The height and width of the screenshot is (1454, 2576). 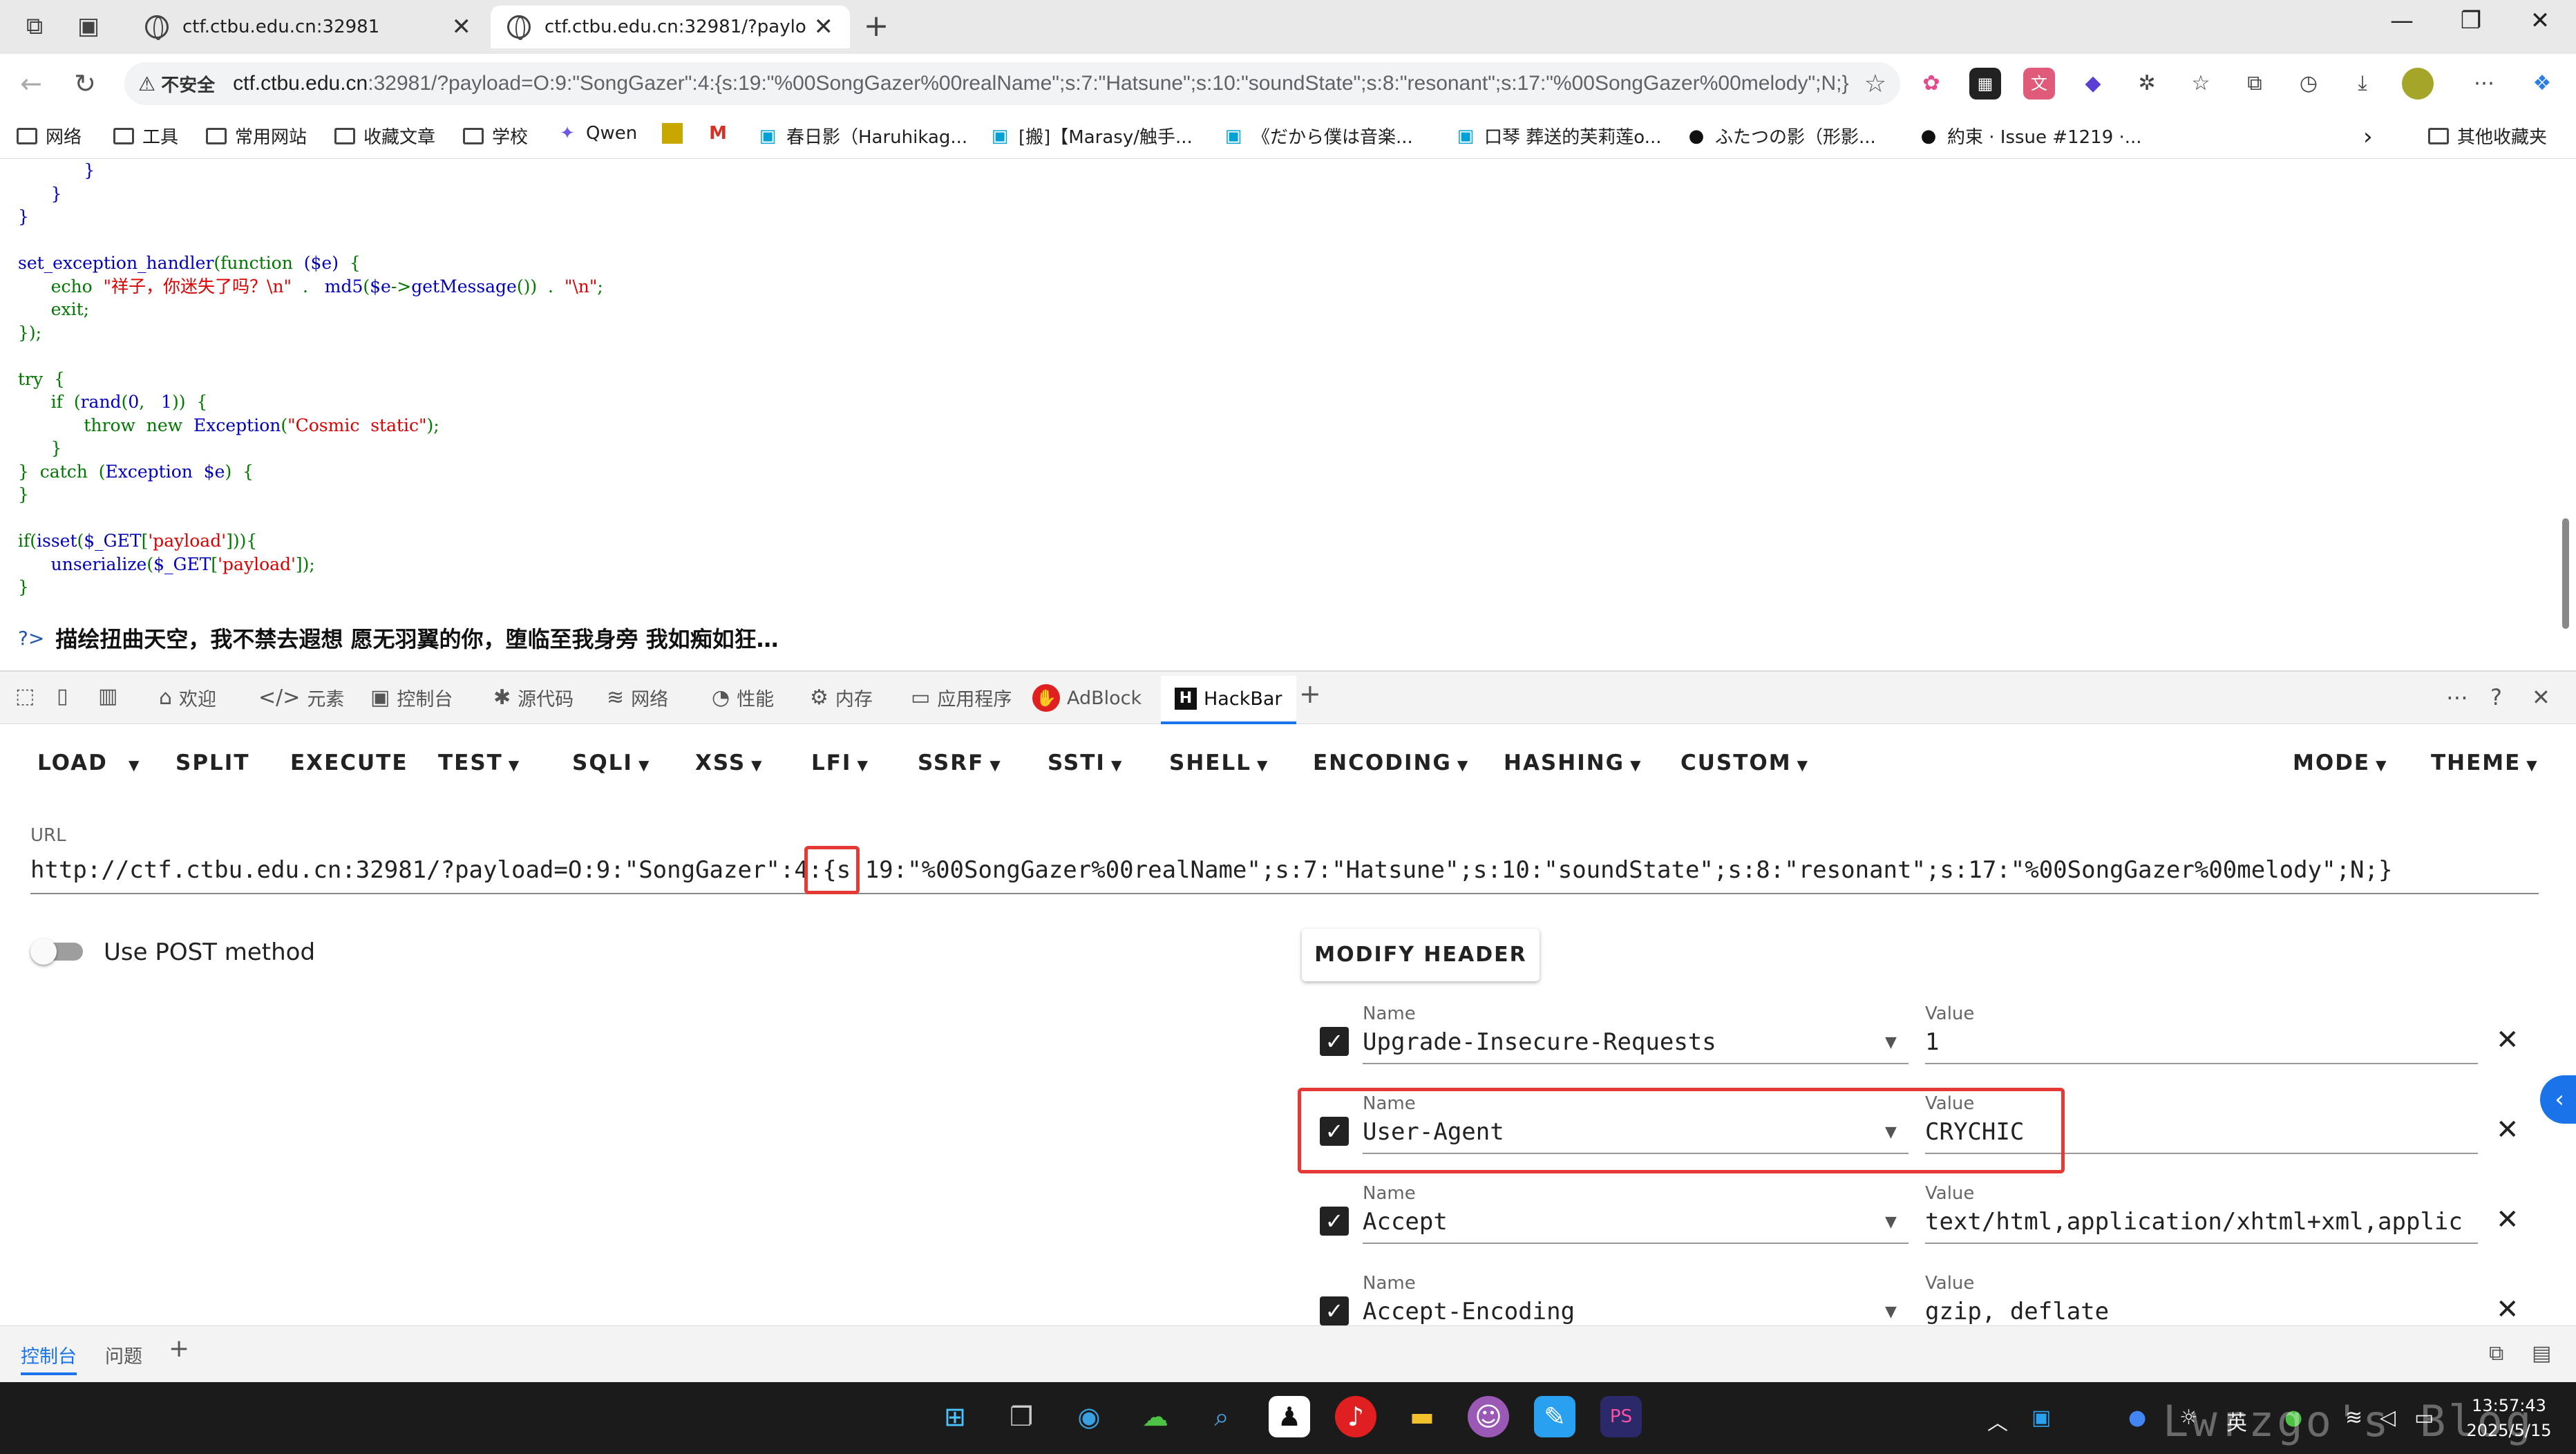 What do you see at coordinates (841, 697) in the screenshot?
I see `devtools-tab-6: ⚙ 内存` at bounding box center [841, 697].